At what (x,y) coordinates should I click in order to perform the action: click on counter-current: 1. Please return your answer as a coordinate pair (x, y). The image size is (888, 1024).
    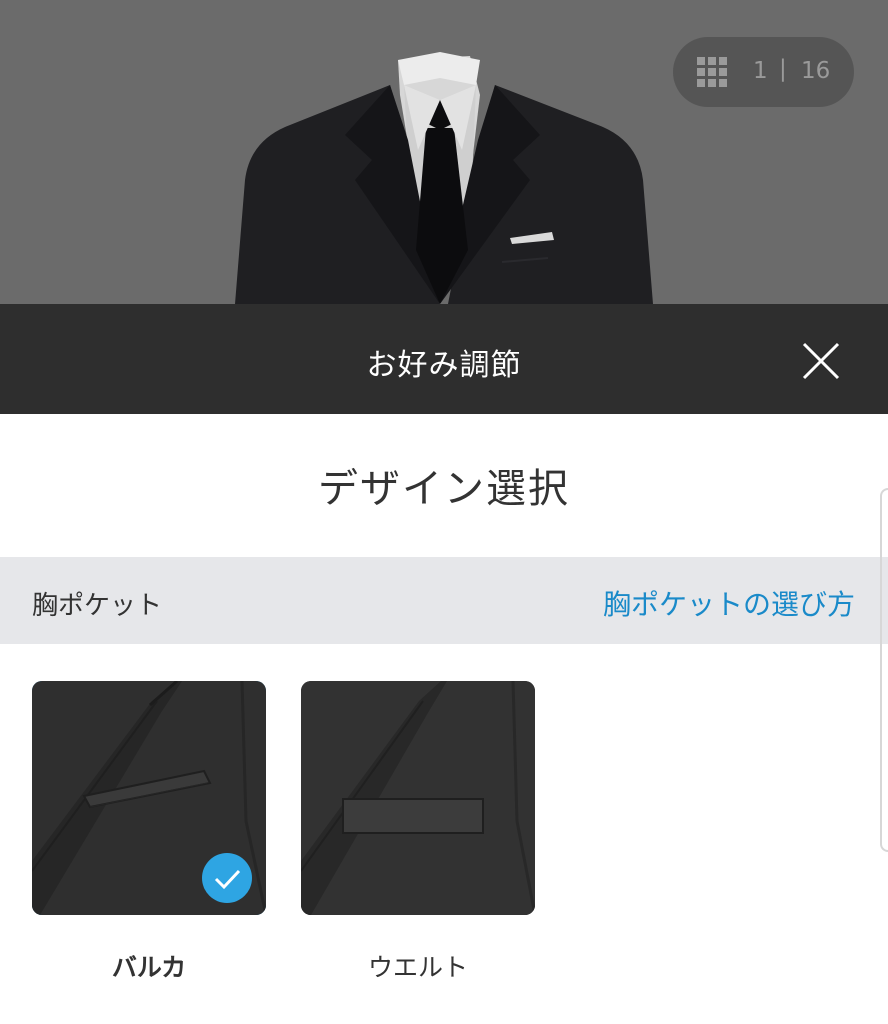
    Looking at the image, I should click on (760, 71).